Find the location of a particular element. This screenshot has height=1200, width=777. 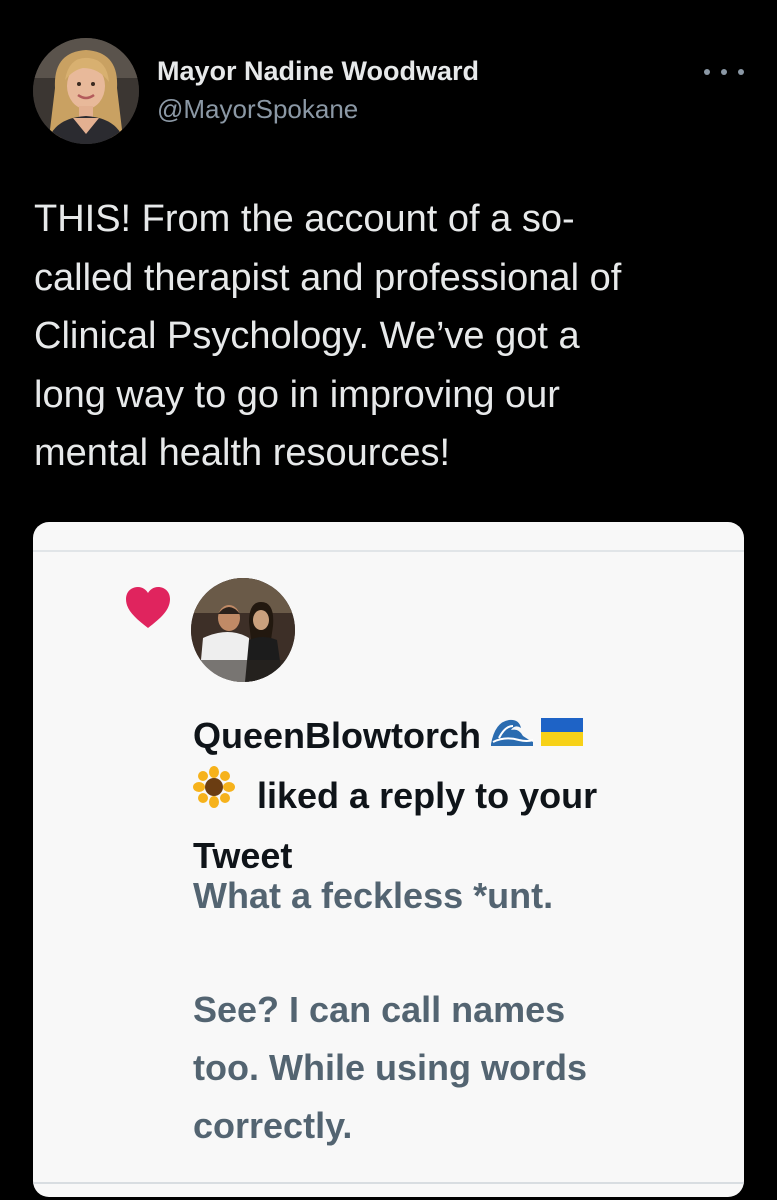

ukraine-flag-icon is located at coordinates (562, 736).